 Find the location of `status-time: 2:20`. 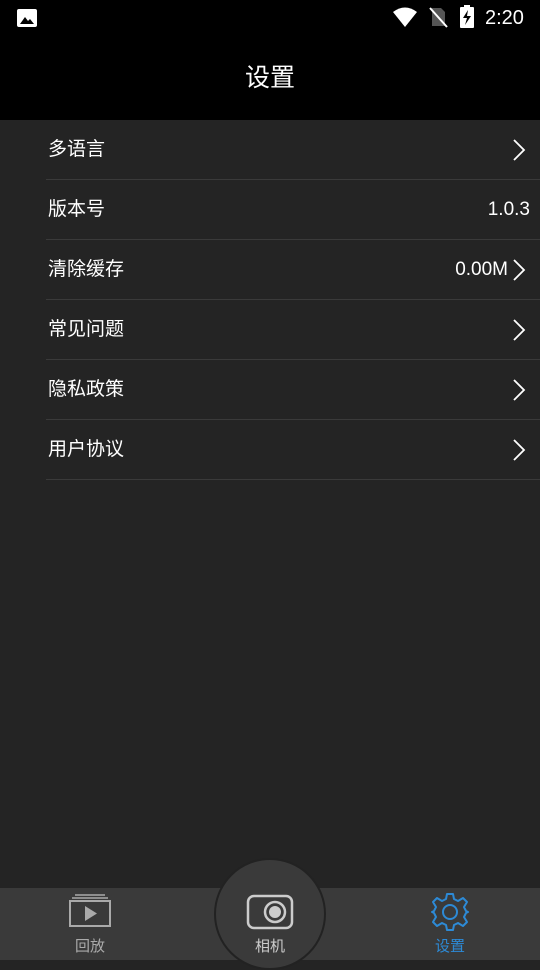

status-time: 2:20 is located at coordinates (504, 18).